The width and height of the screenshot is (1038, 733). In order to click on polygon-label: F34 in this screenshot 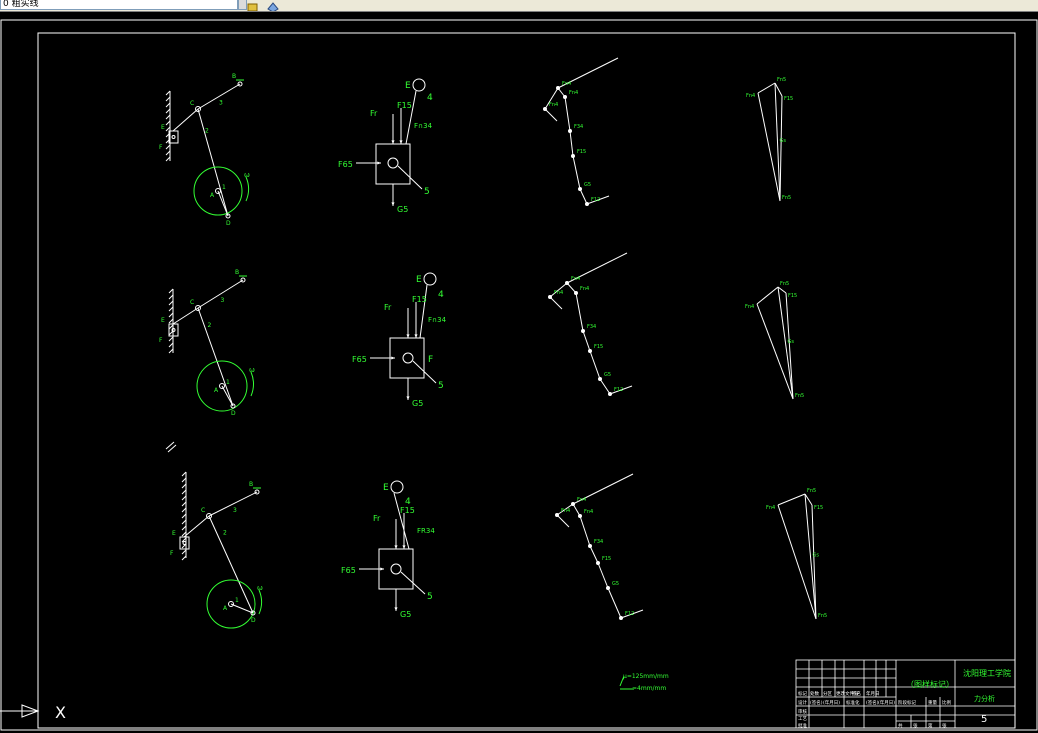, I will do `click(598, 542)`.